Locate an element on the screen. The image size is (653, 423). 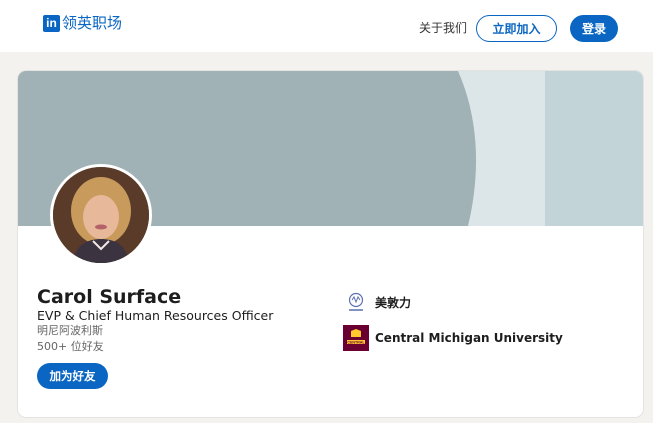
company-name: 美敦力 is located at coordinates (393, 302).